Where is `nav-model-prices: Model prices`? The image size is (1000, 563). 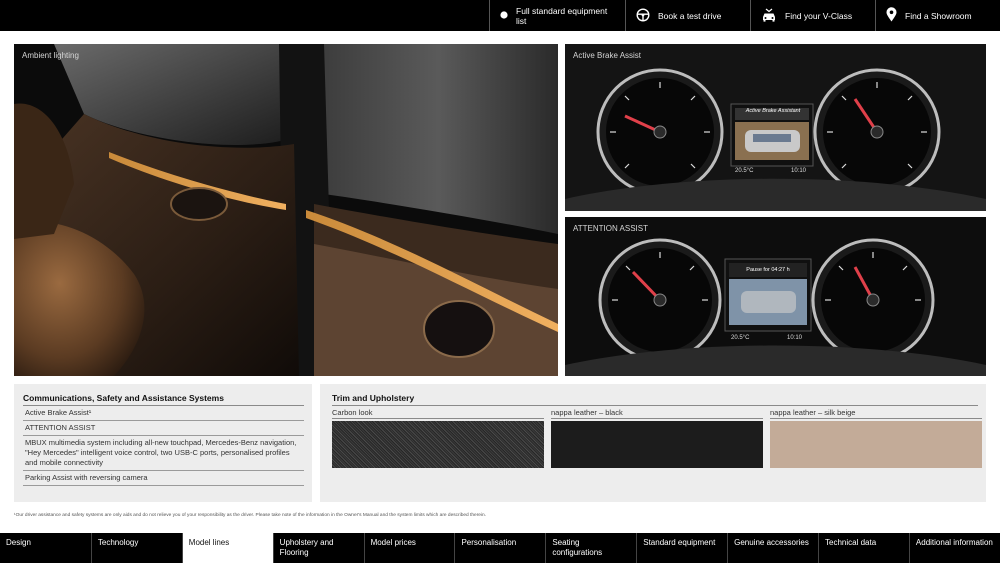
nav-model-prices: Model prices is located at coordinates (409, 548).